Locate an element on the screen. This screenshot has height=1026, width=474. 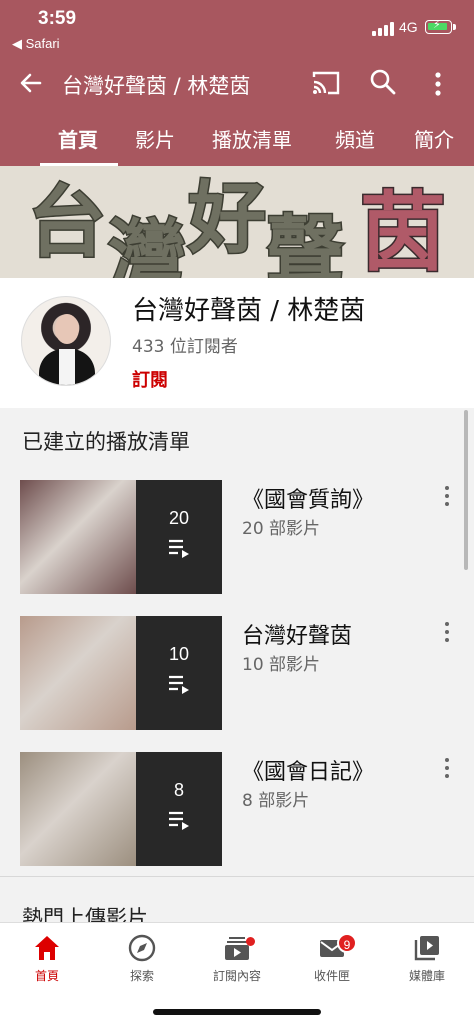
subscriber-count: 433 位訂閱者 is located at coordinates (185, 347).